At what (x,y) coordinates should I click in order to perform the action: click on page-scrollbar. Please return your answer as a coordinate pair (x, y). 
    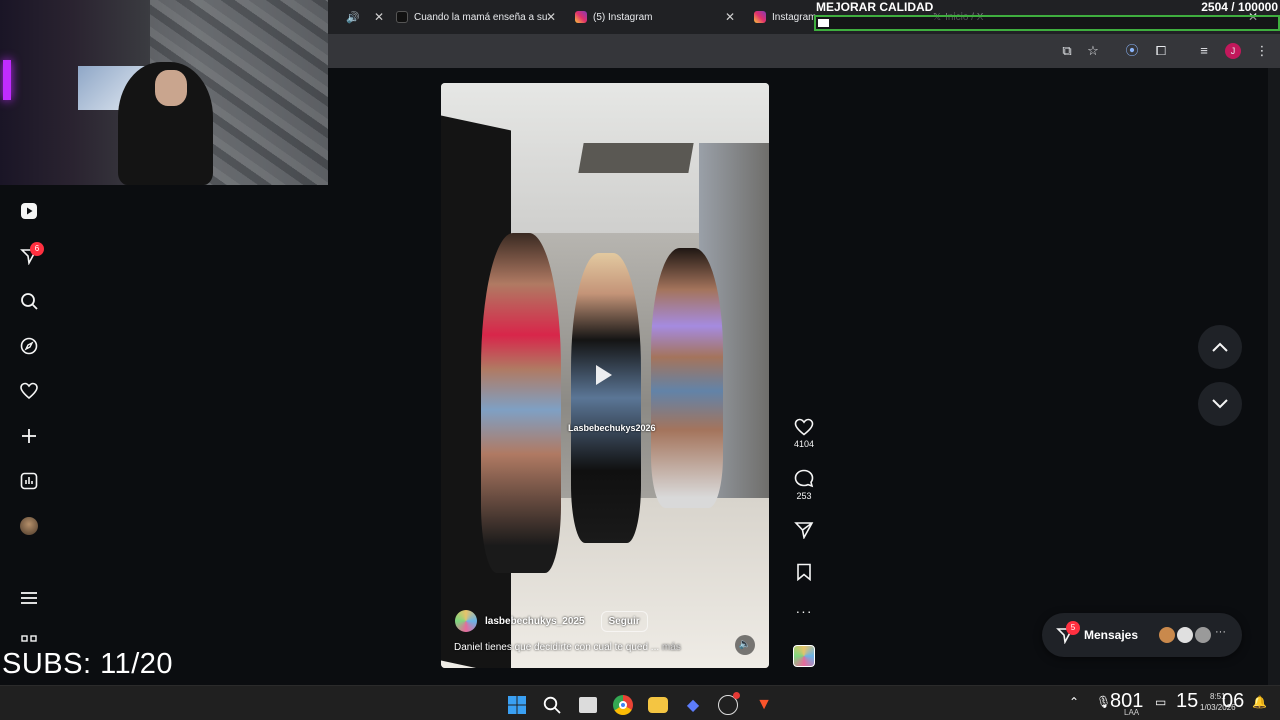
    Looking at the image, I should click on (1274, 376).